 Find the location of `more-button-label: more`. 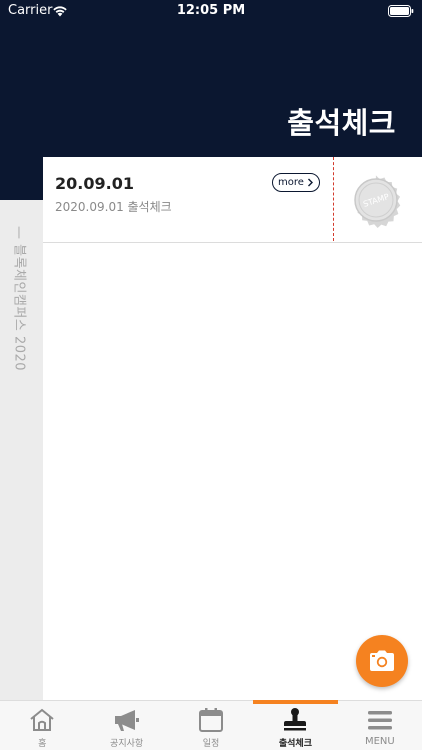

more-button-label: more is located at coordinates (291, 182).